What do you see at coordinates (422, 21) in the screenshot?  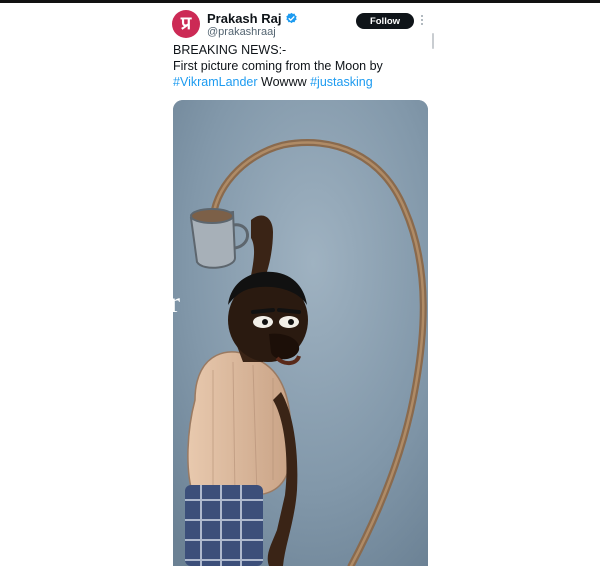 I see `more-options-icon` at bounding box center [422, 21].